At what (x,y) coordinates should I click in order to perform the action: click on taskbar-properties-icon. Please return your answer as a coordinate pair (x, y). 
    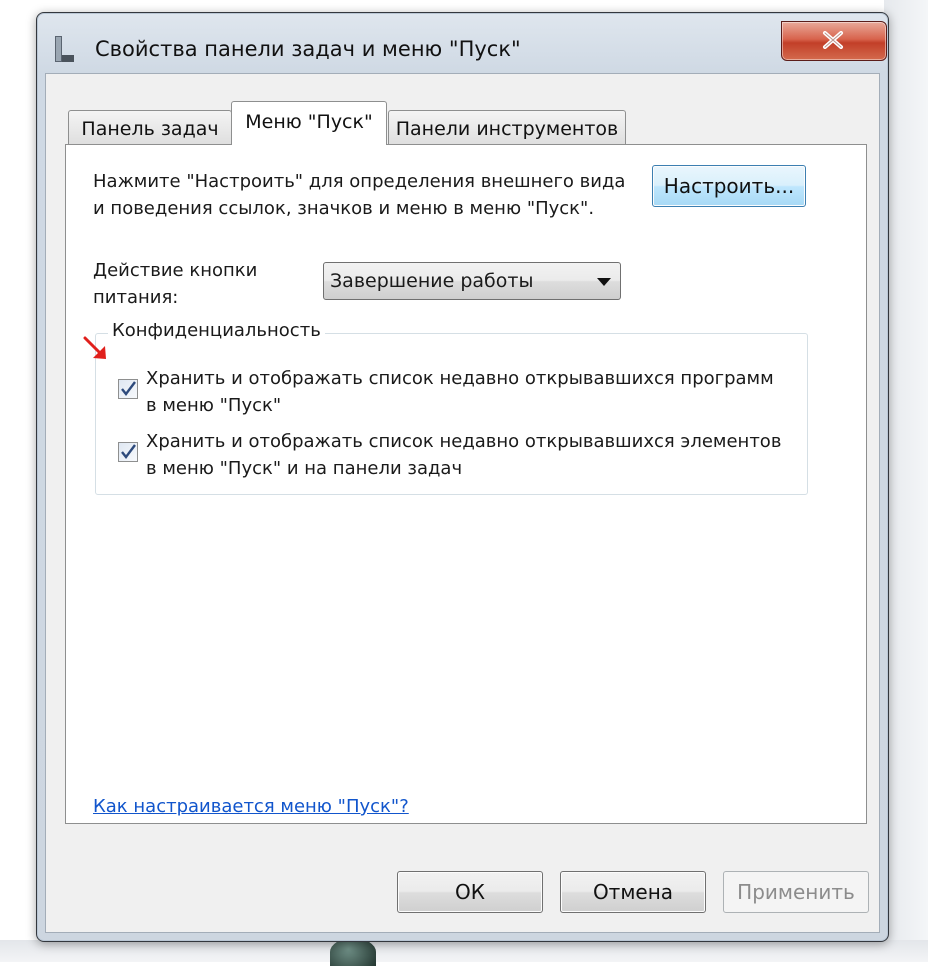
    Looking at the image, I should click on (64, 49).